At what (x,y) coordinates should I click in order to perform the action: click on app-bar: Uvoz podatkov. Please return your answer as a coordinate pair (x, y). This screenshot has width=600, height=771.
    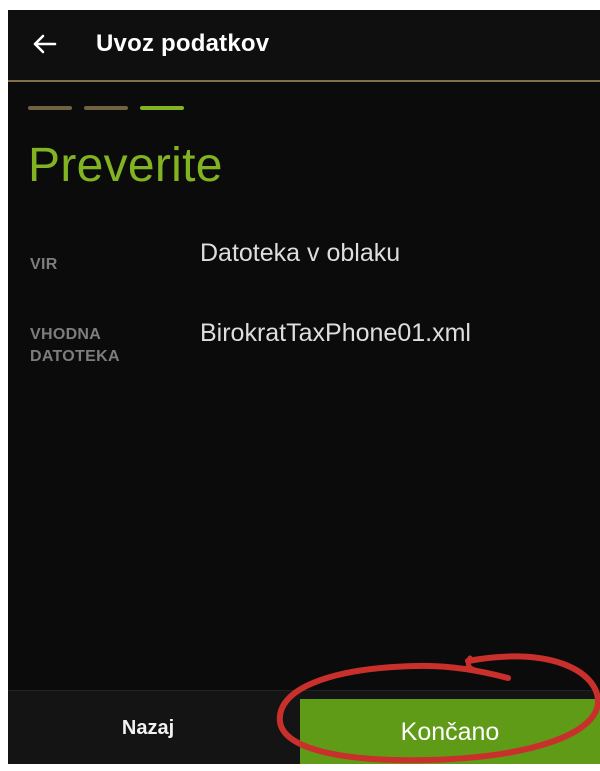
    Looking at the image, I should click on (304, 46).